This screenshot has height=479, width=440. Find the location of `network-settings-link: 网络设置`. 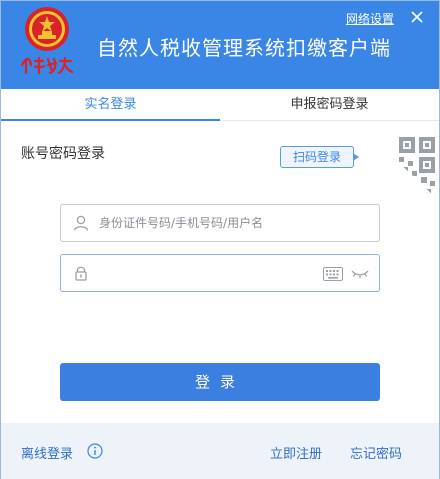

network-settings-link: 网络设置 is located at coordinates (370, 18).